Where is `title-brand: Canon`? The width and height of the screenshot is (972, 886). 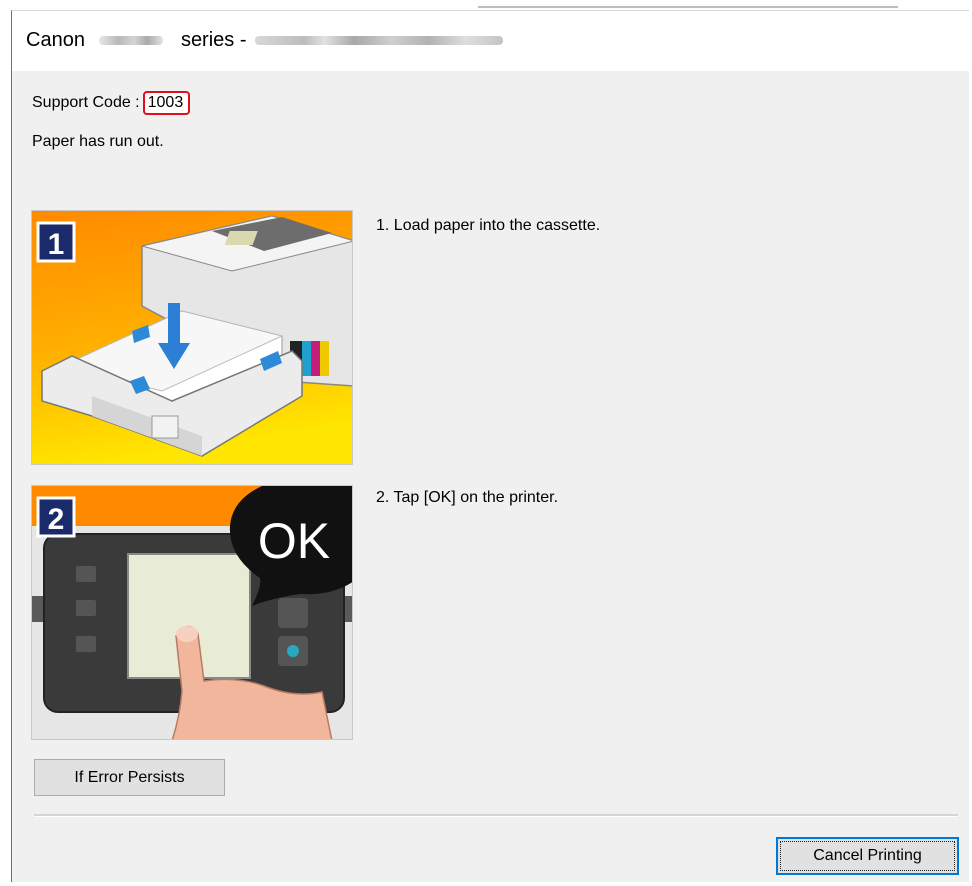 title-brand: Canon is located at coordinates (55, 40).